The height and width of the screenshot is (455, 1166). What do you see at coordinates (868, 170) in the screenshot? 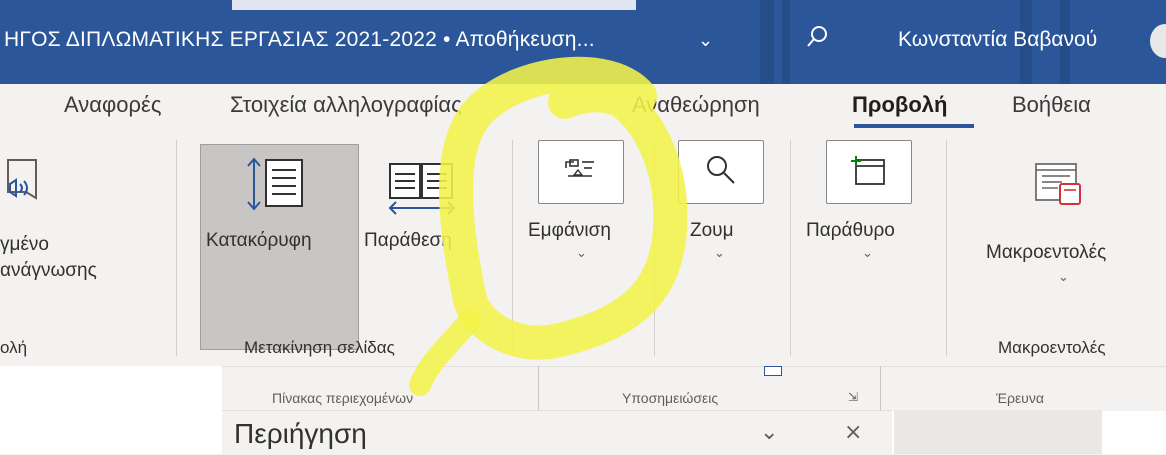
I see `new-window-icon` at bounding box center [868, 170].